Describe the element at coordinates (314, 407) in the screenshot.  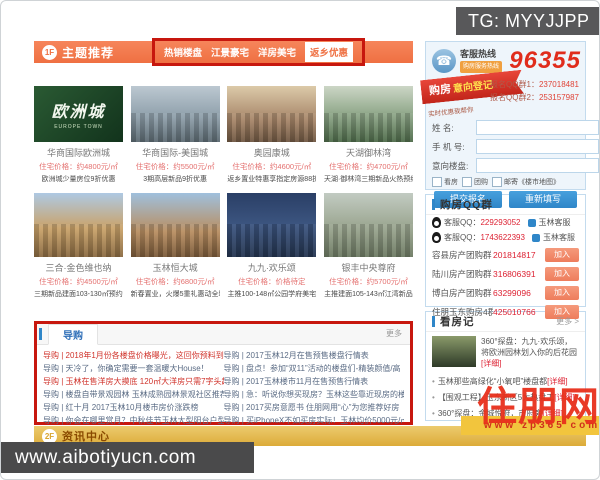
I see `guide-news-link: 导购 | 2017买房意愿书 住朋网用“心”为您推荐好房` at that location.